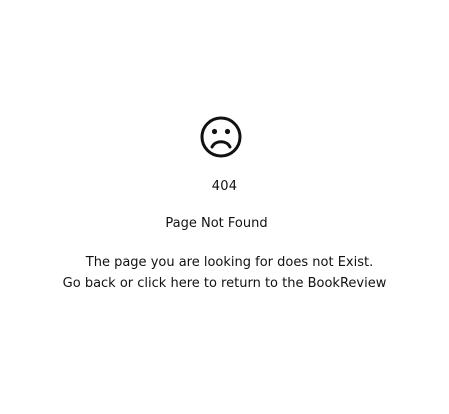  I want to click on sad-face-icon-container, so click(222, 137).